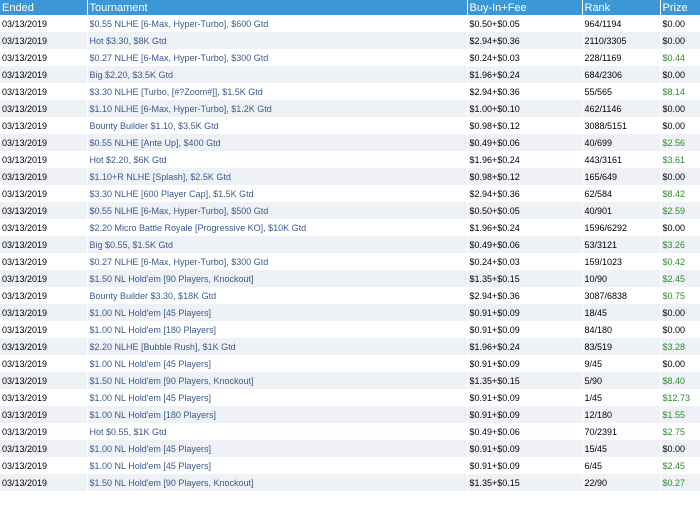  Describe the element at coordinates (621, 329) in the screenshot. I see `cell-rank: 84/180` at that location.